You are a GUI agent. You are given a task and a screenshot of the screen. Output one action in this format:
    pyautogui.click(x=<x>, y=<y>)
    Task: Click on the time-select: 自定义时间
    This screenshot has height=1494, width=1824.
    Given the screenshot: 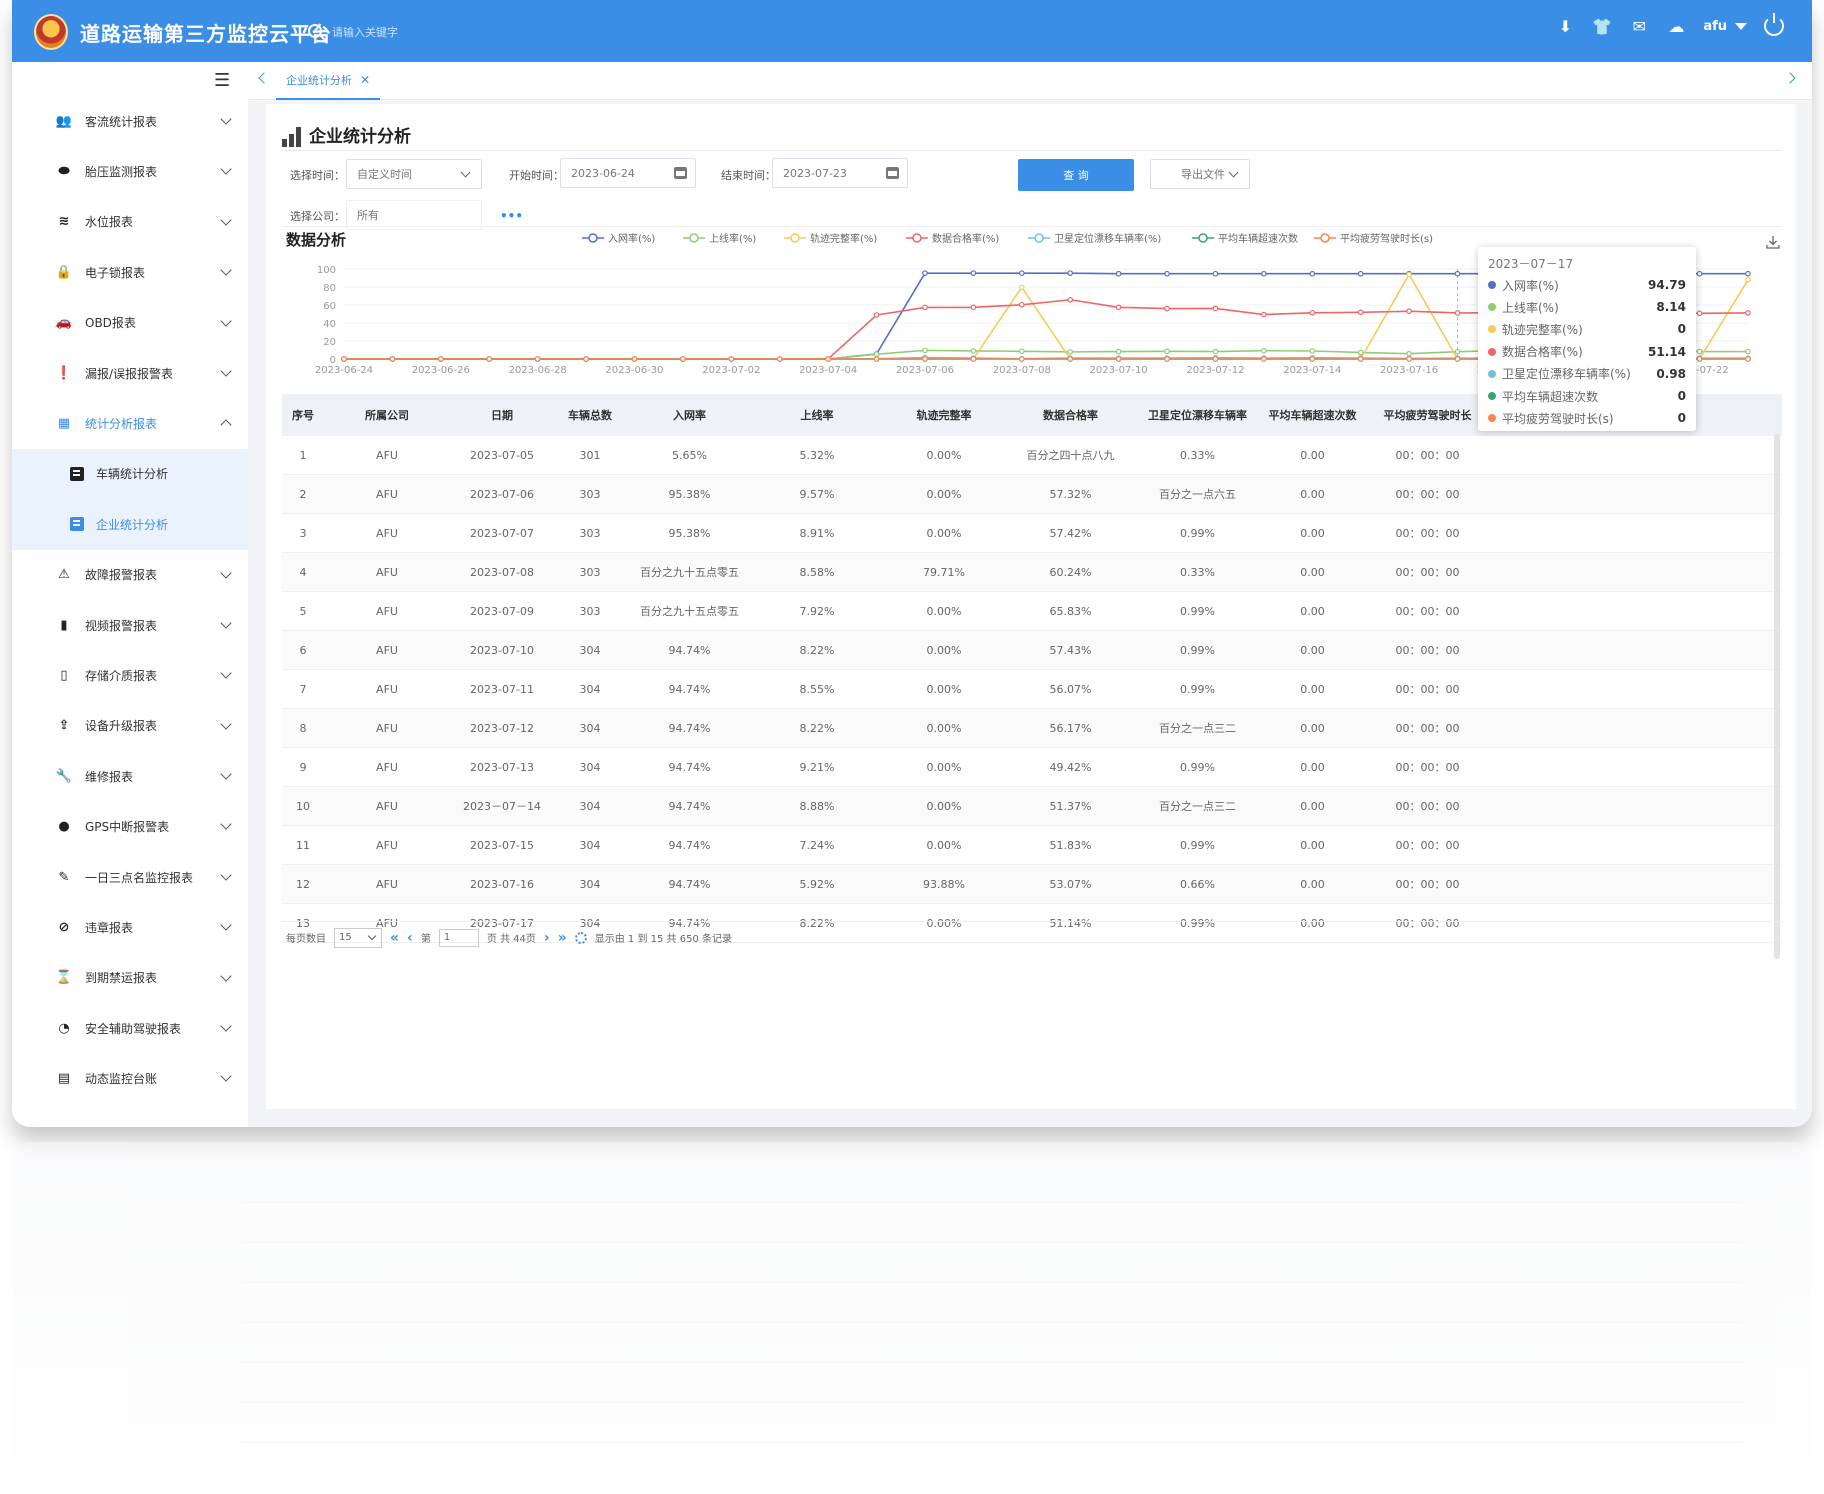 What is the action you would take?
    pyautogui.click(x=414, y=174)
    